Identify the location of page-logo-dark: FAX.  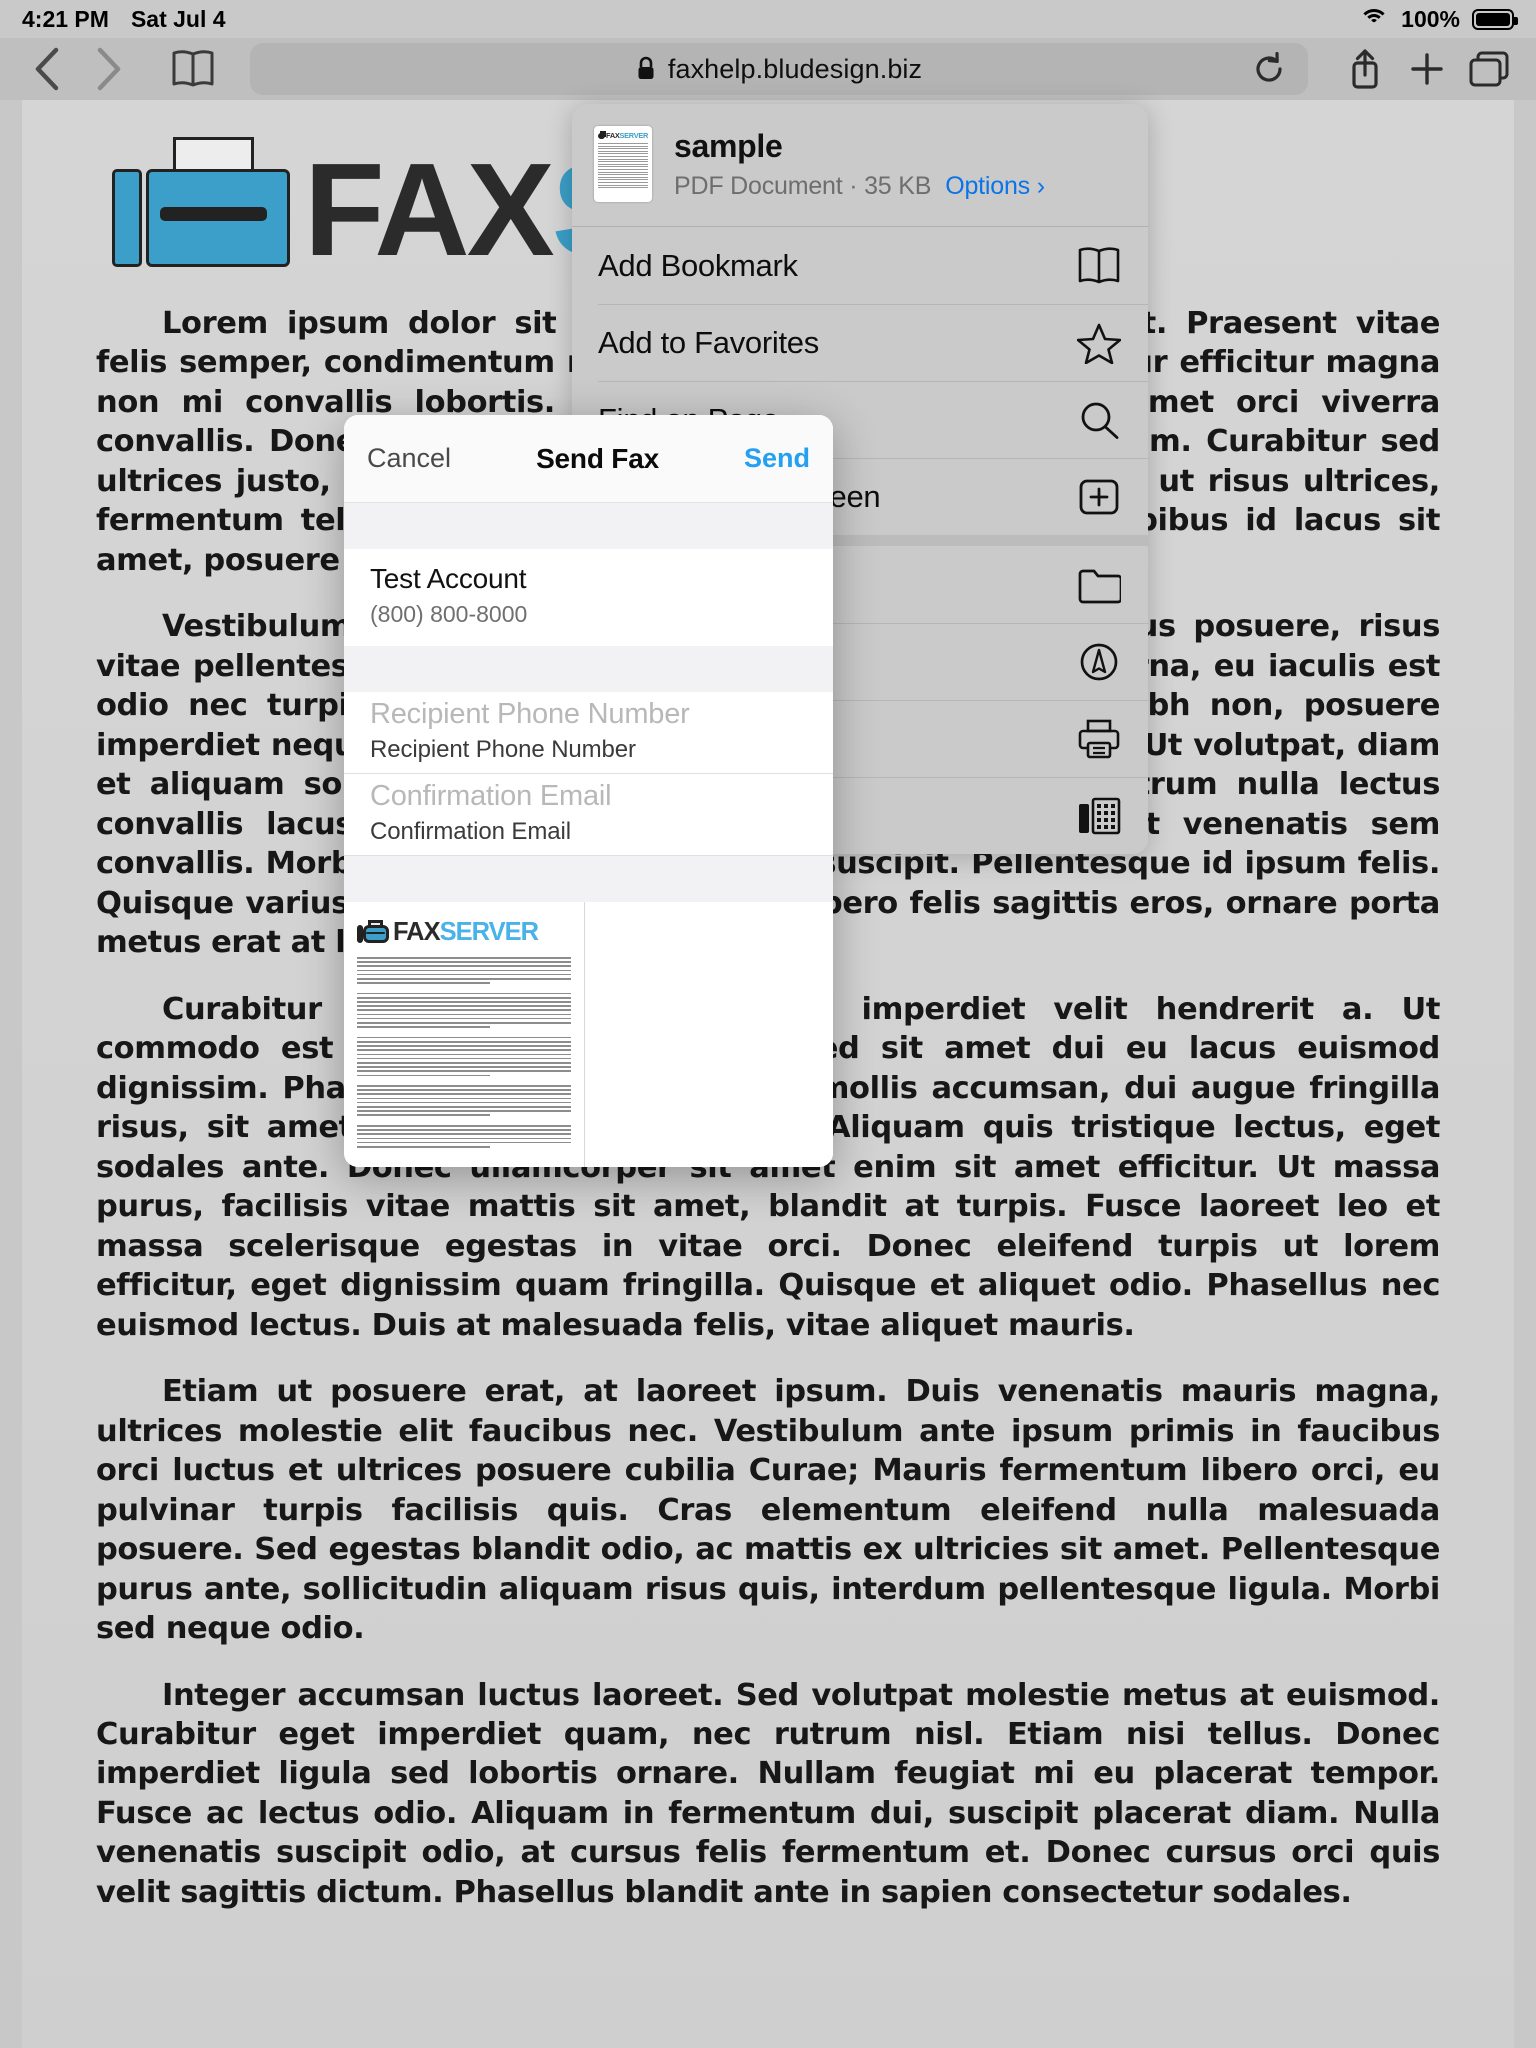
(429, 209).